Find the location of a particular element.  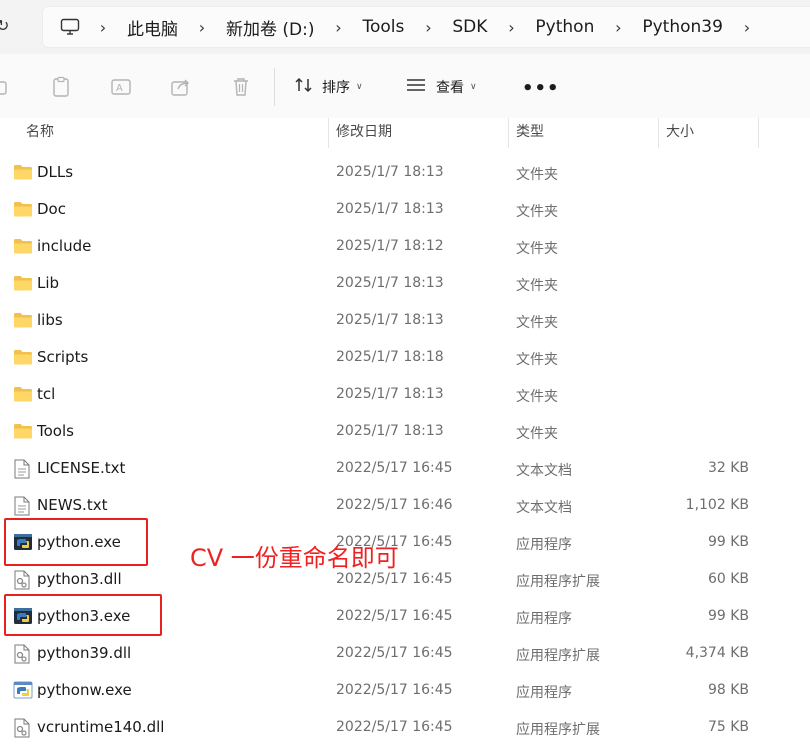

delete-icon is located at coordinates (241, 87).